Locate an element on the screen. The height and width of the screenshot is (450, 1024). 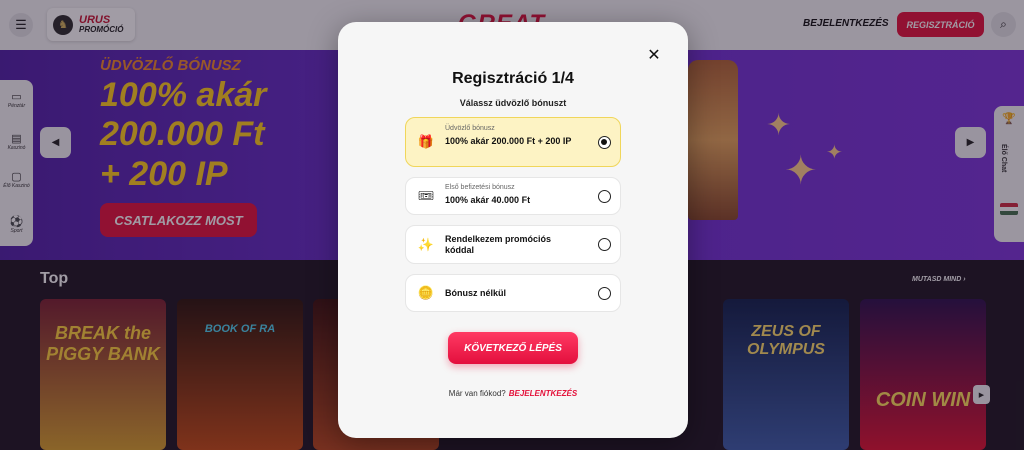
option-main-label: Bónusz nélkül is located at coordinates (476, 293).